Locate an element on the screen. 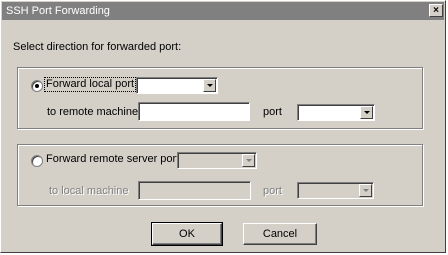 This screenshot has height=255, width=448. direction-prompt: Select direction for forwarded port: is located at coordinates (97, 47).